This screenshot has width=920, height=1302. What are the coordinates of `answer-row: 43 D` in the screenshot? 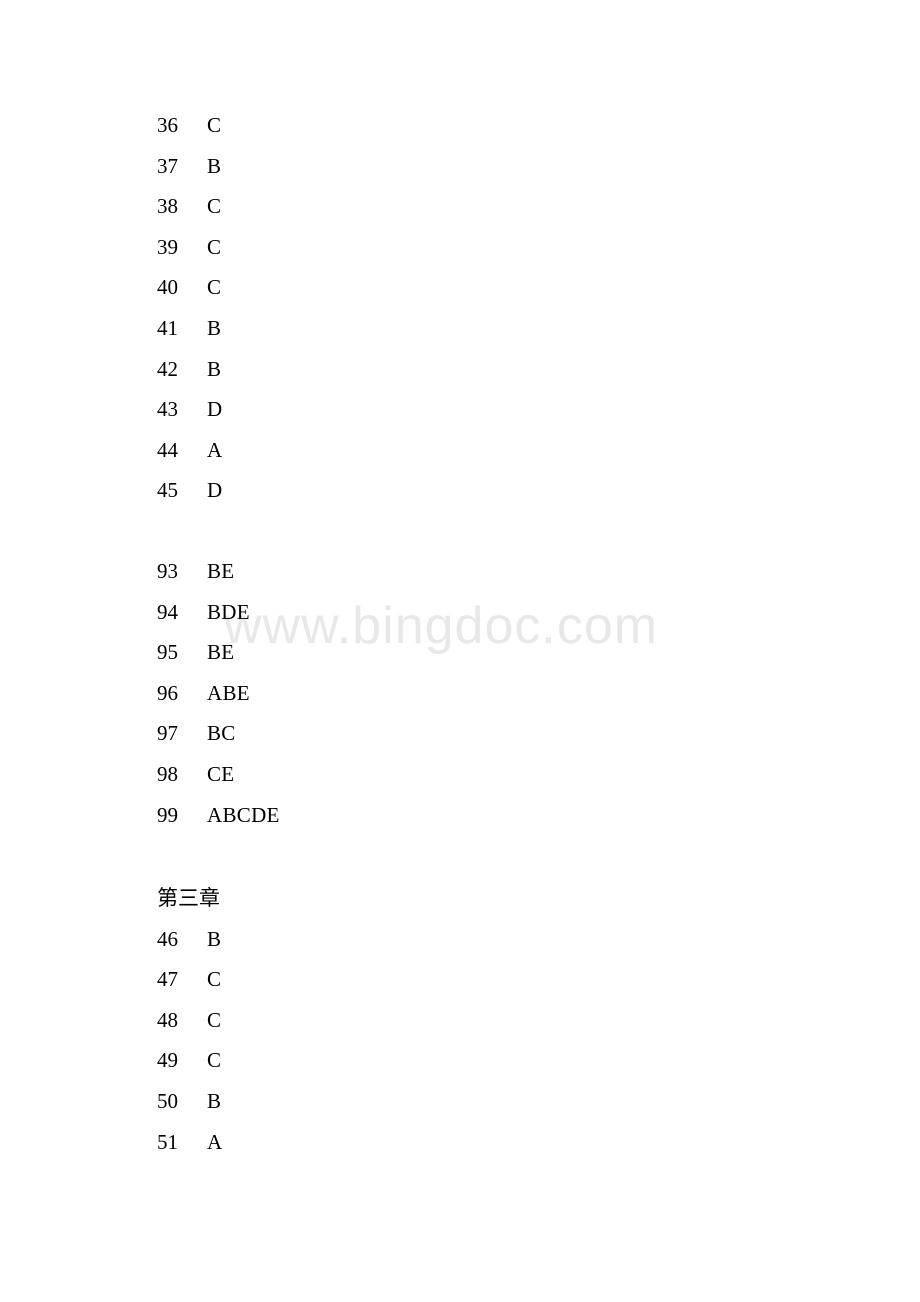 It's located at (460, 409).